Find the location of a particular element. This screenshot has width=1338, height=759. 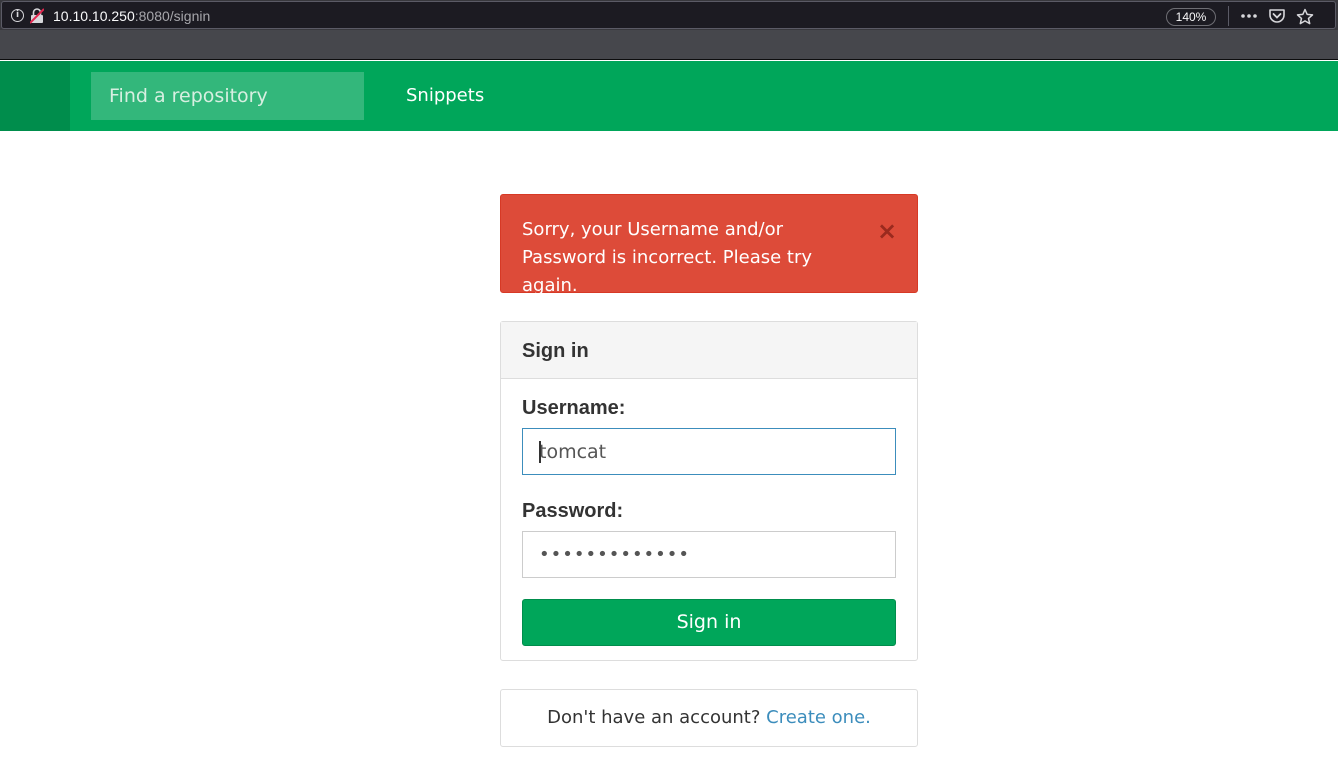

urlbar-separator is located at coordinates (1228, 16).